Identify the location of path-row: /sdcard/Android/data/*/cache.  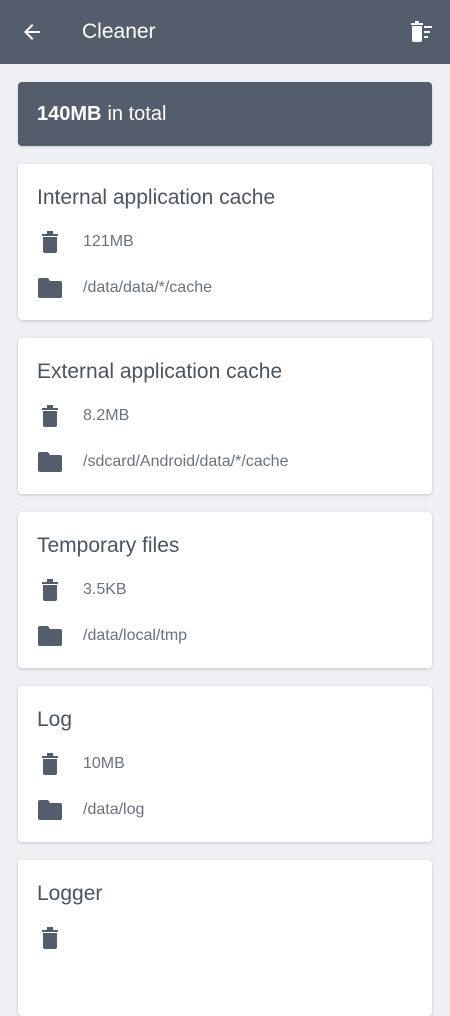
(225, 462).